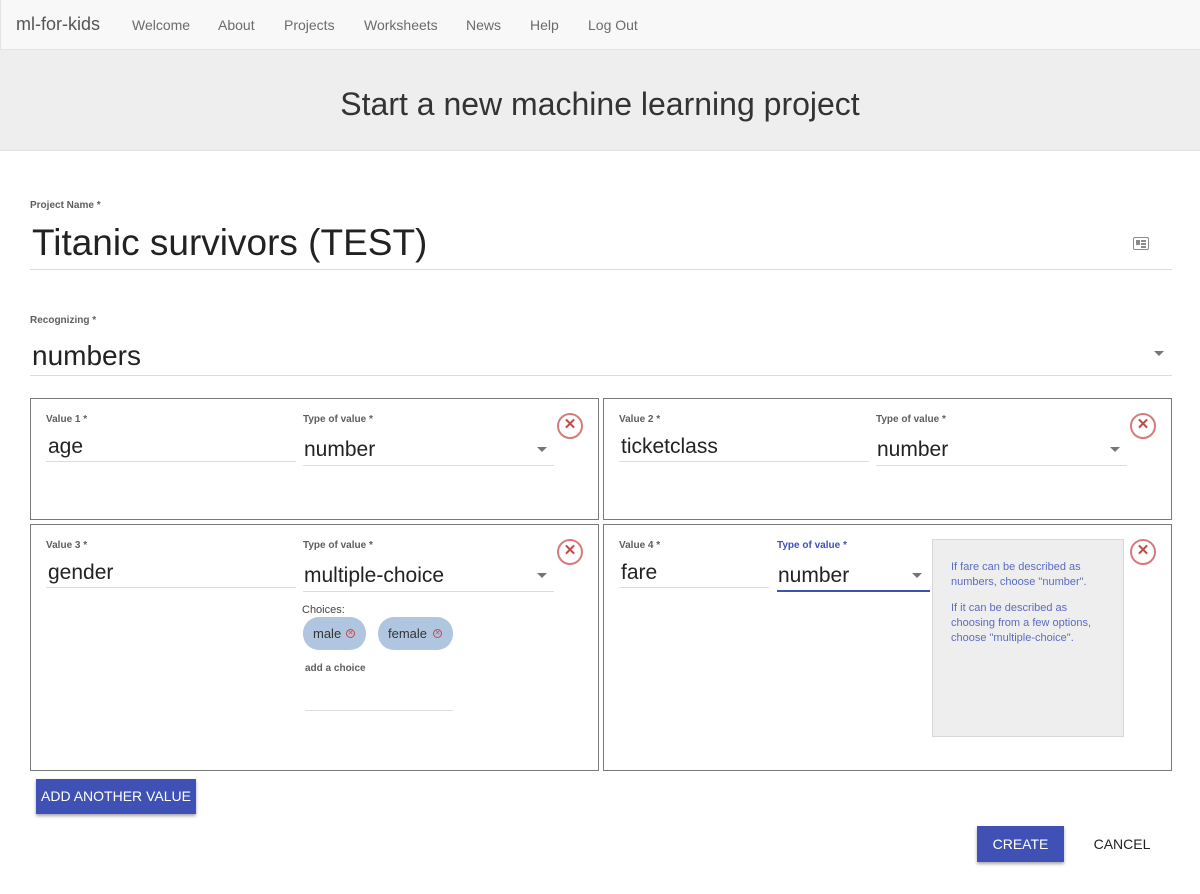 Image resolution: width=1200 pixels, height=894 pixels. I want to click on value-3-type-label-text: Type of value, so click(335, 545).